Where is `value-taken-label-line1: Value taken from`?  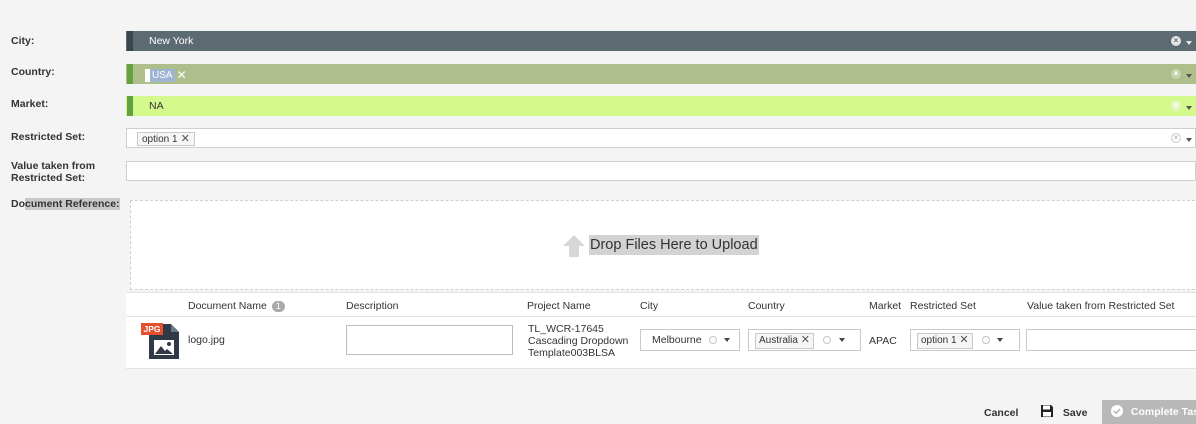 value-taken-label-line1: Value taken from is located at coordinates (53, 166).